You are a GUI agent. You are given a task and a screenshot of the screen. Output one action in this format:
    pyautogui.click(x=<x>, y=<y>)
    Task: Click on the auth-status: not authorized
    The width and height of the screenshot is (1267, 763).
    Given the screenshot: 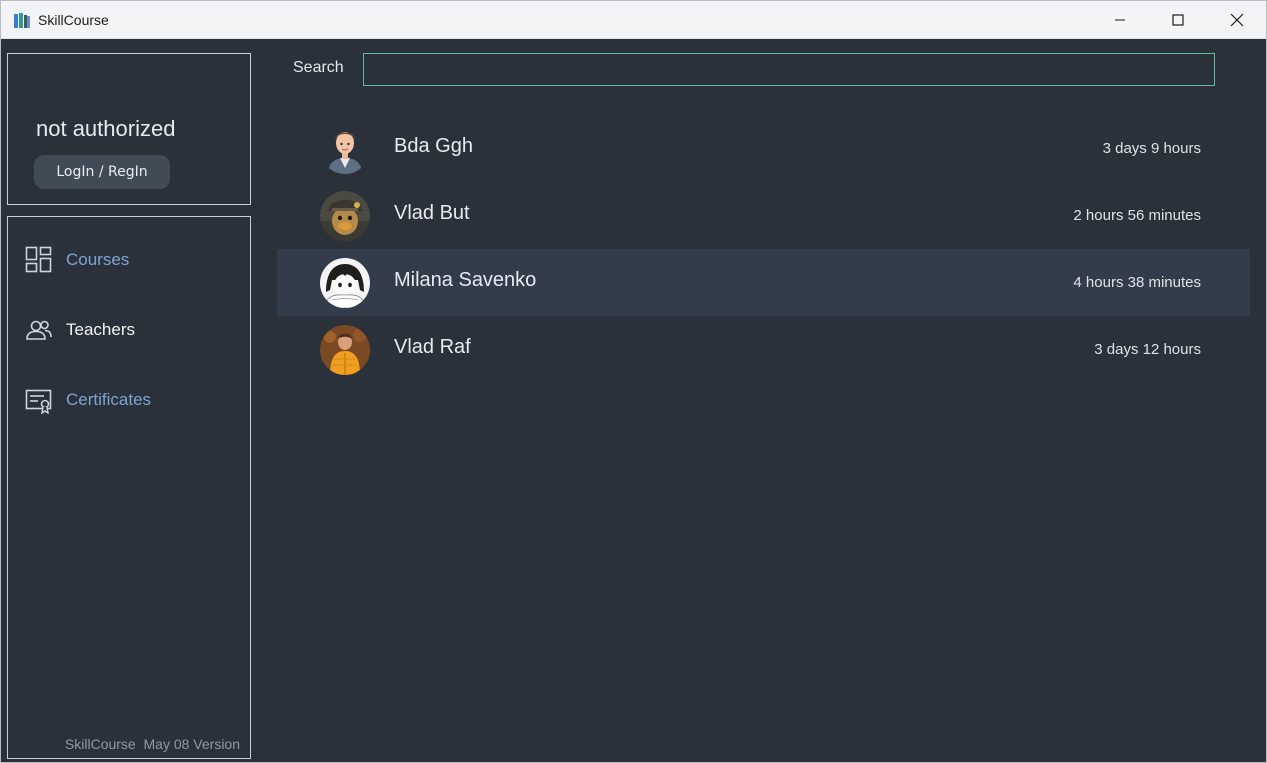 What is the action you would take?
    pyautogui.click(x=106, y=128)
    